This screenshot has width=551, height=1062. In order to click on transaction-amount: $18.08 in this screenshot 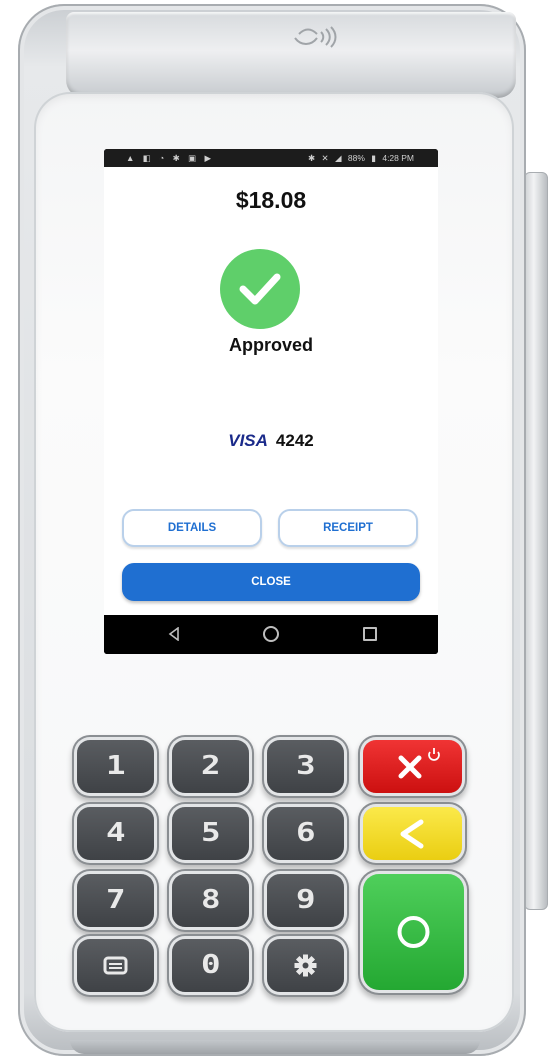, I will do `click(271, 200)`.